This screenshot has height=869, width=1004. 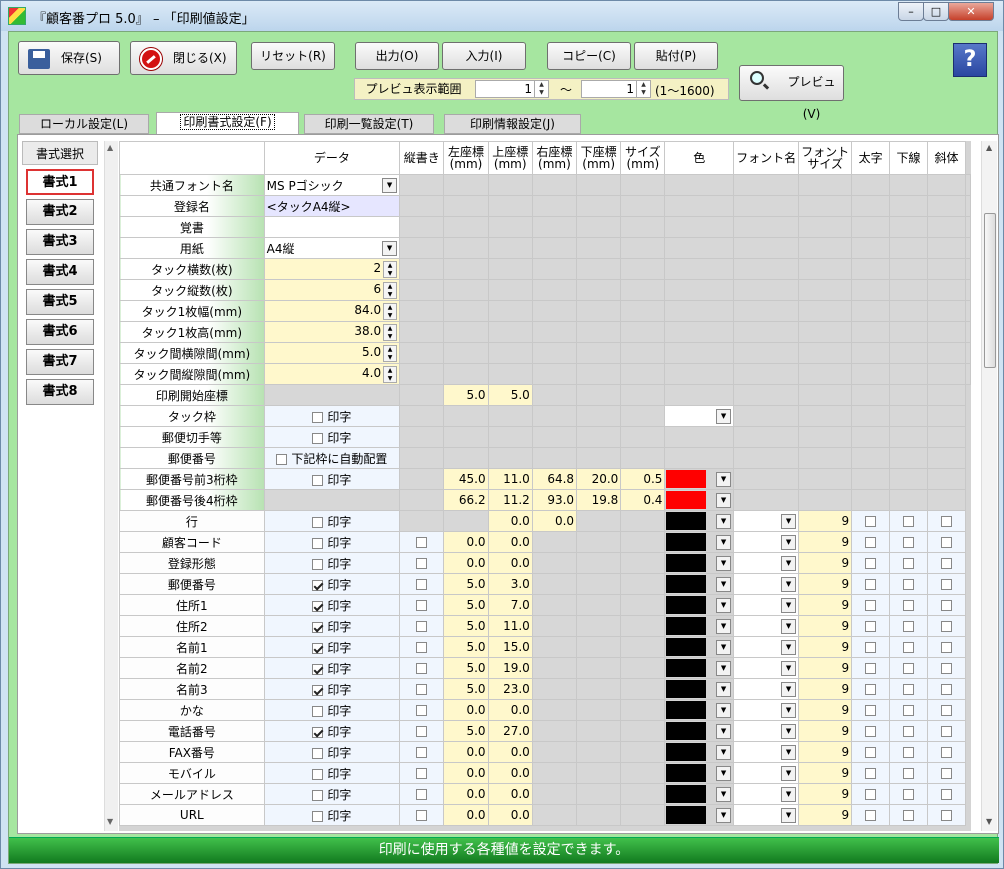 I want to click on print-toggle-cell: 下記枠に自動配置, so click(x=332, y=458).